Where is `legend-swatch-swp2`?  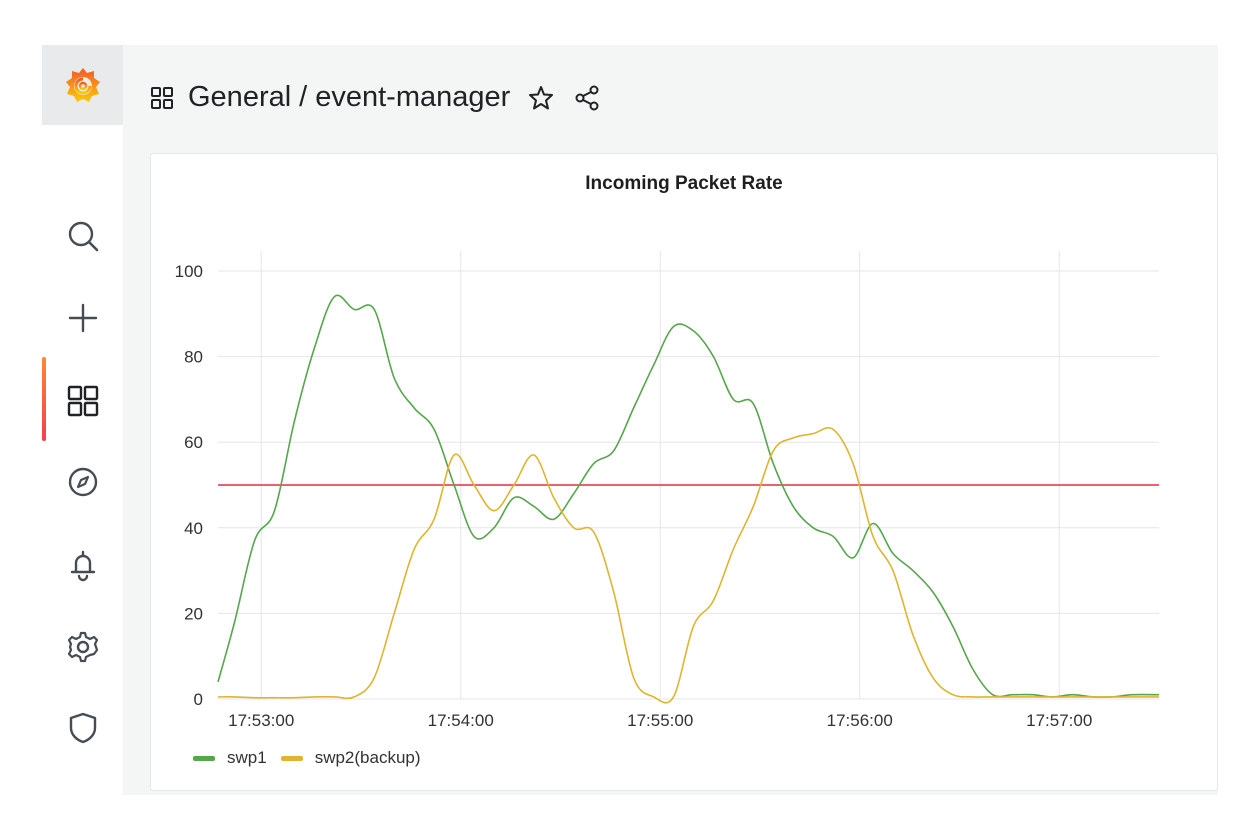 legend-swatch-swp2 is located at coordinates (291, 758).